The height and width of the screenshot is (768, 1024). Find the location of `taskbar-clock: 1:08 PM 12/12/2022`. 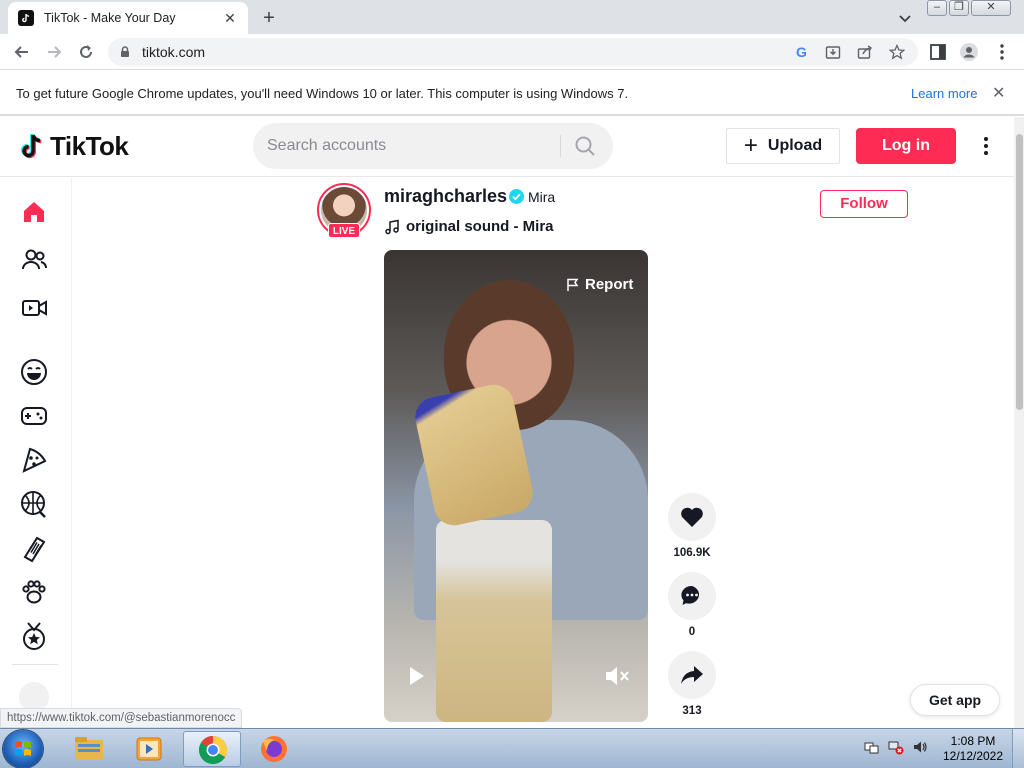

taskbar-clock: 1:08 PM 12/12/2022 is located at coordinates (973, 749).